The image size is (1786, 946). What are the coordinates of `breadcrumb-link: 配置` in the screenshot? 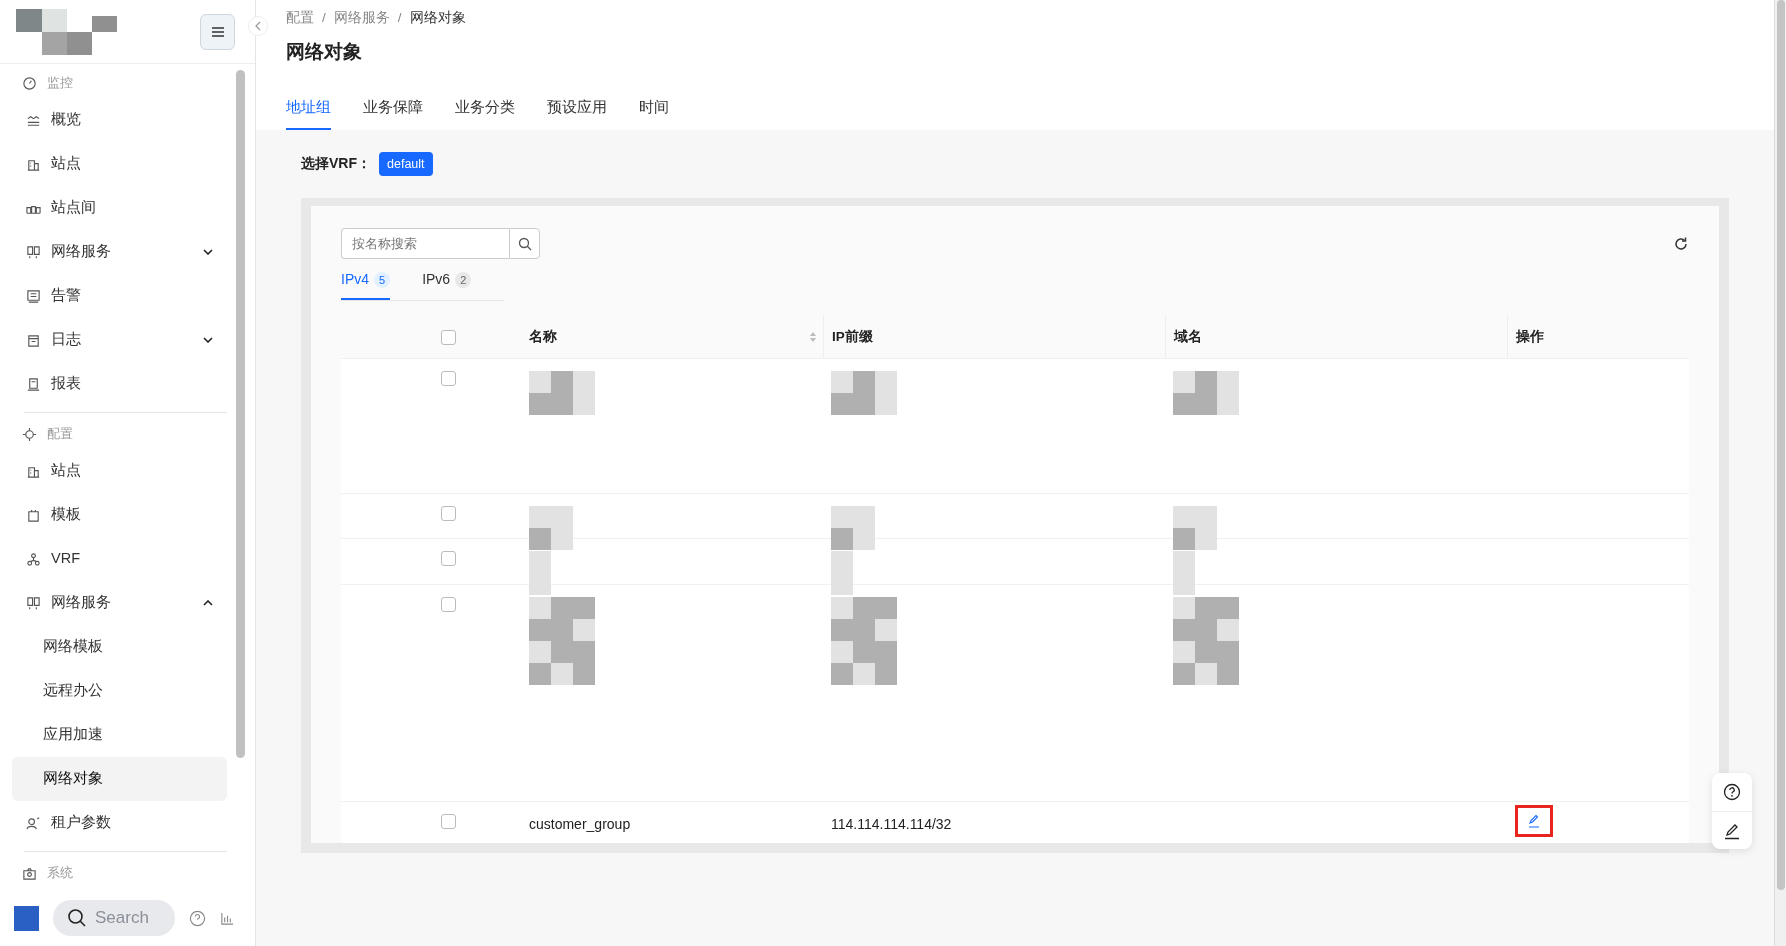 It's located at (300, 18).